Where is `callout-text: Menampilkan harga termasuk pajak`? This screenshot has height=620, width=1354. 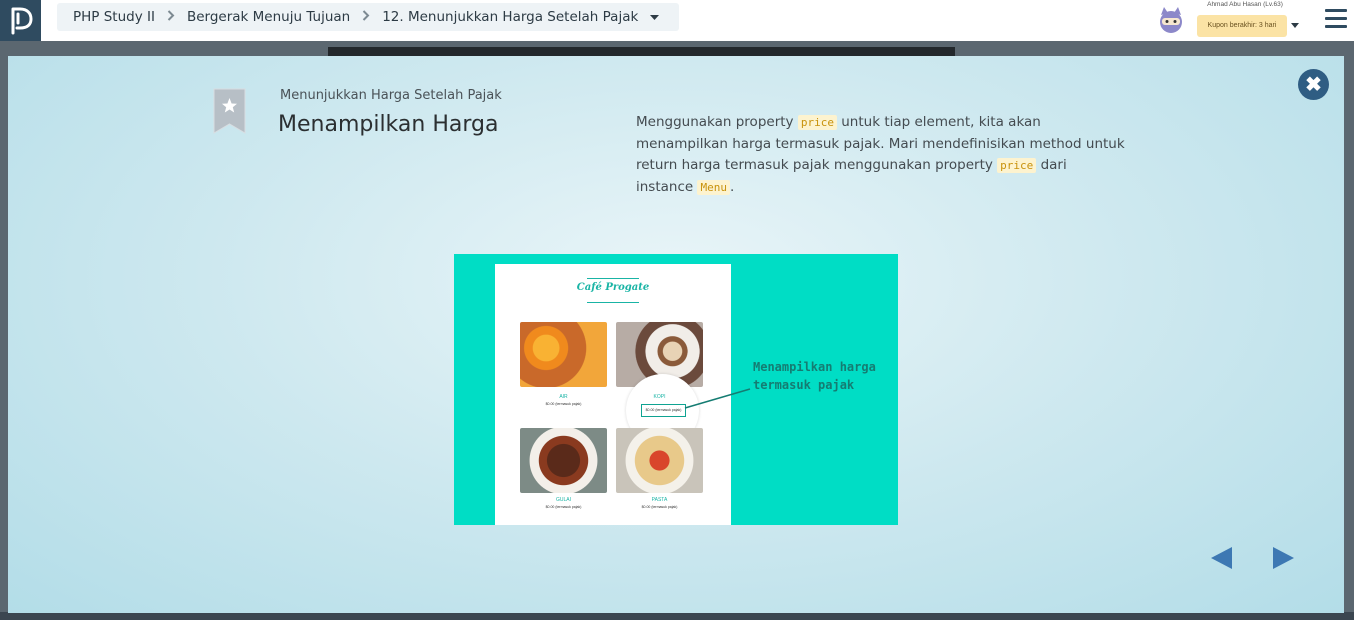
callout-text: Menampilkan harga termasuk pajak is located at coordinates (814, 376).